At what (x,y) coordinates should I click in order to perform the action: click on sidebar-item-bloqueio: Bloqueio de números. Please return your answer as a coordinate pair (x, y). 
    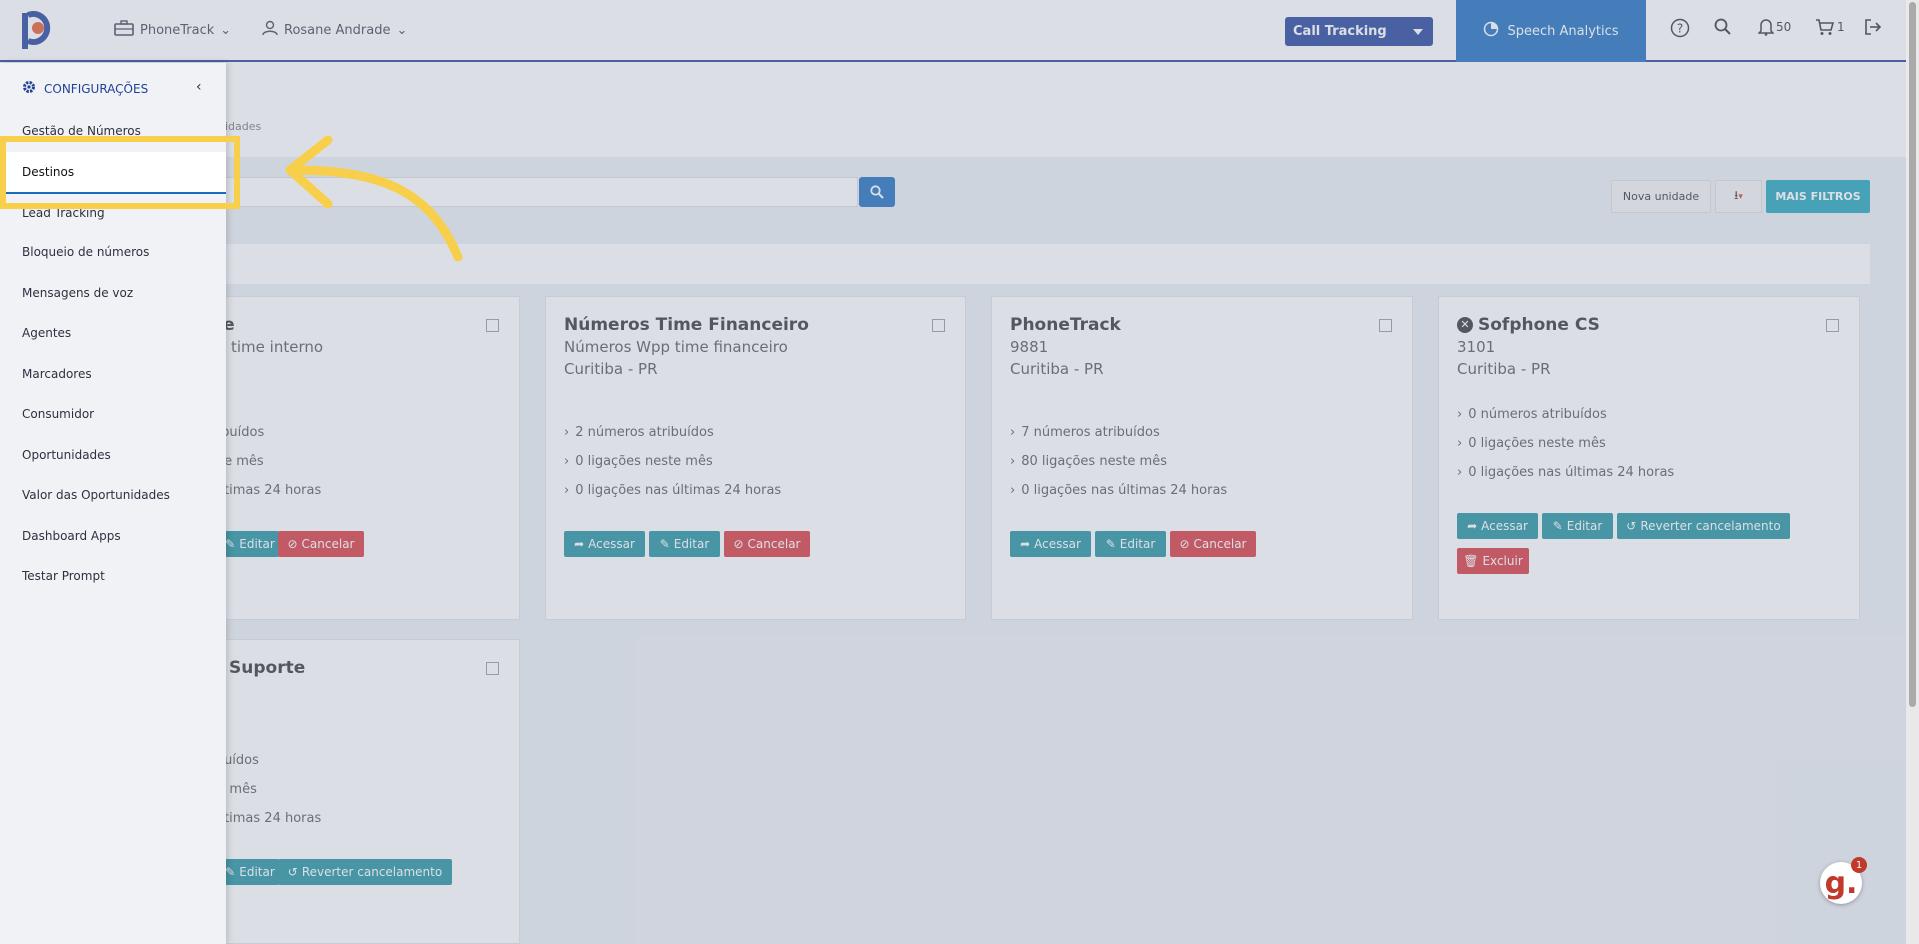
    Looking at the image, I should click on (85, 252).